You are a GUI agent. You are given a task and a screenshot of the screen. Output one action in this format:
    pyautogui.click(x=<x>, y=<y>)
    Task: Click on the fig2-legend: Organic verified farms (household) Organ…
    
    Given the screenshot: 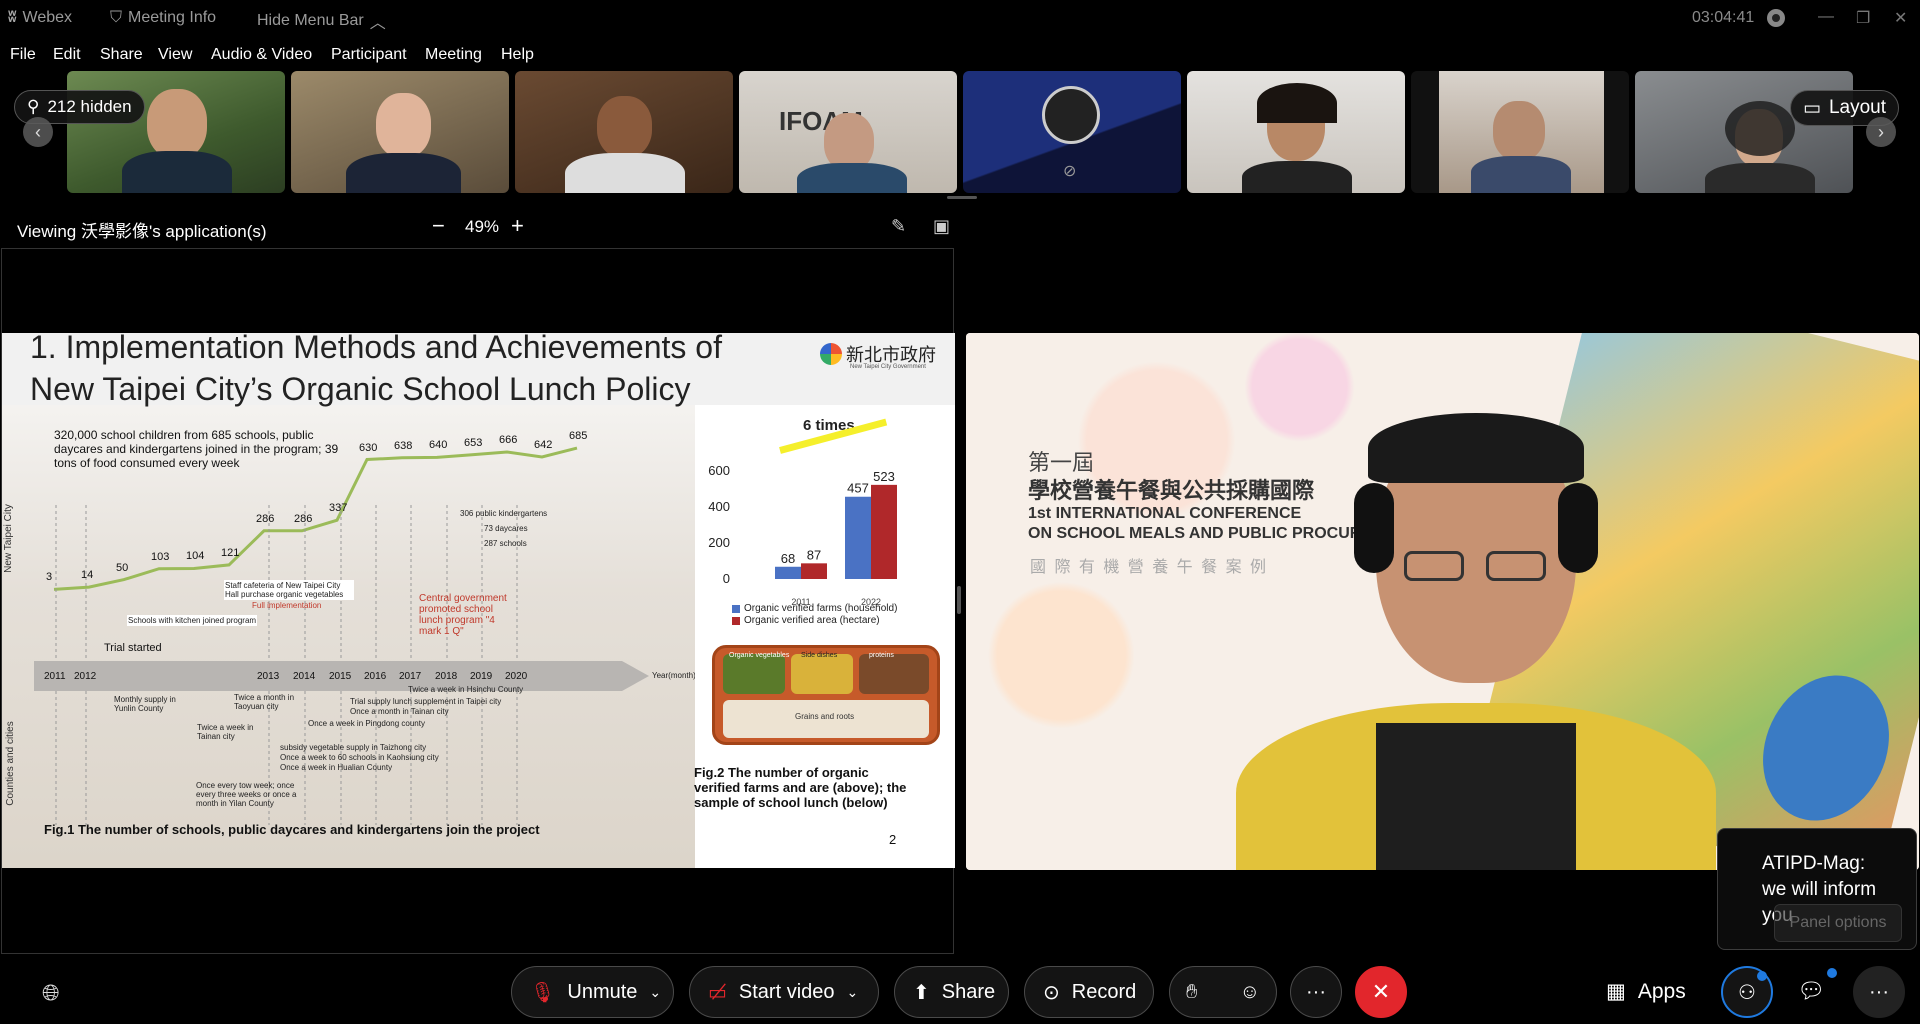 What is the action you would take?
    pyautogui.click(x=814, y=614)
    